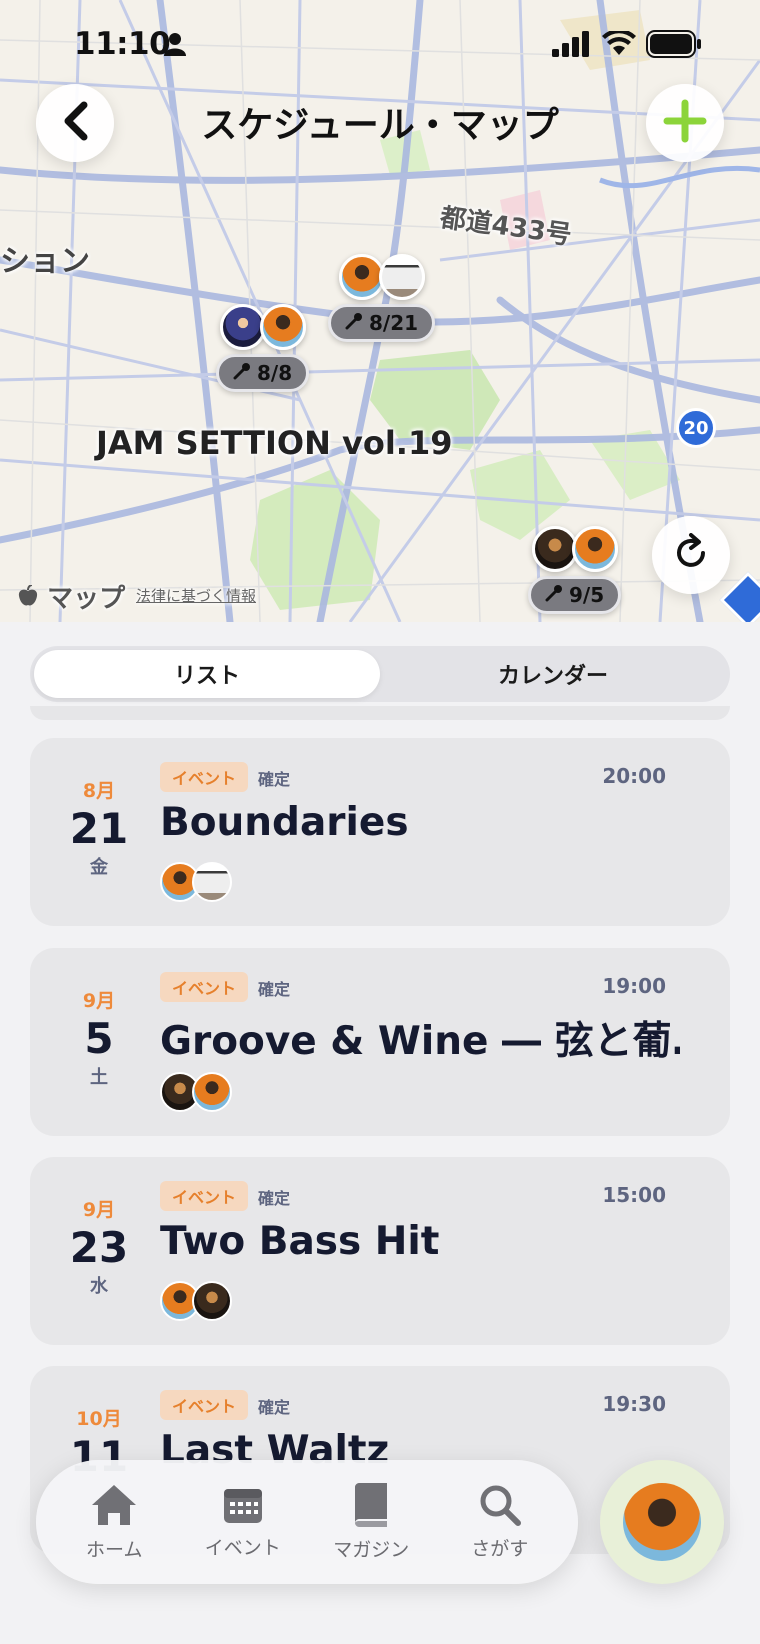 This screenshot has height=1644, width=760. I want to click on station-label: ション, so click(45, 261).